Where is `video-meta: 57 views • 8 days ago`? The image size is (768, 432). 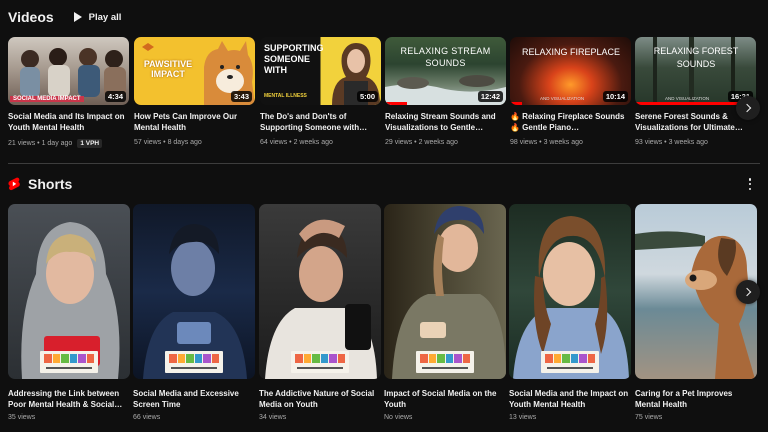
video-meta: 57 views • 8 days ago is located at coordinates (168, 142).